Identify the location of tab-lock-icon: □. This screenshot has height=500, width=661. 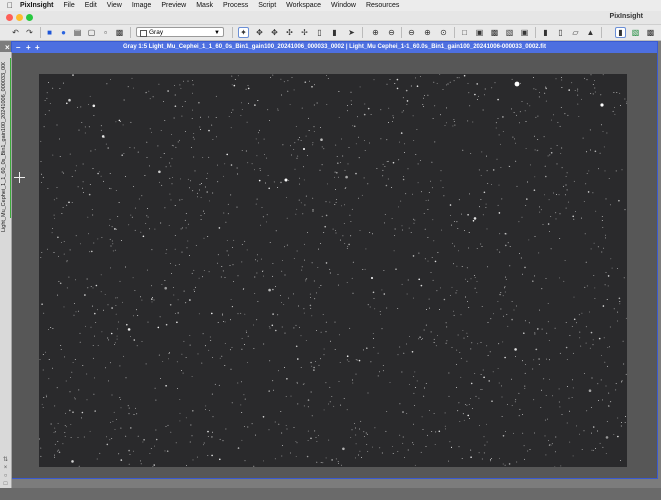
(5, 484).